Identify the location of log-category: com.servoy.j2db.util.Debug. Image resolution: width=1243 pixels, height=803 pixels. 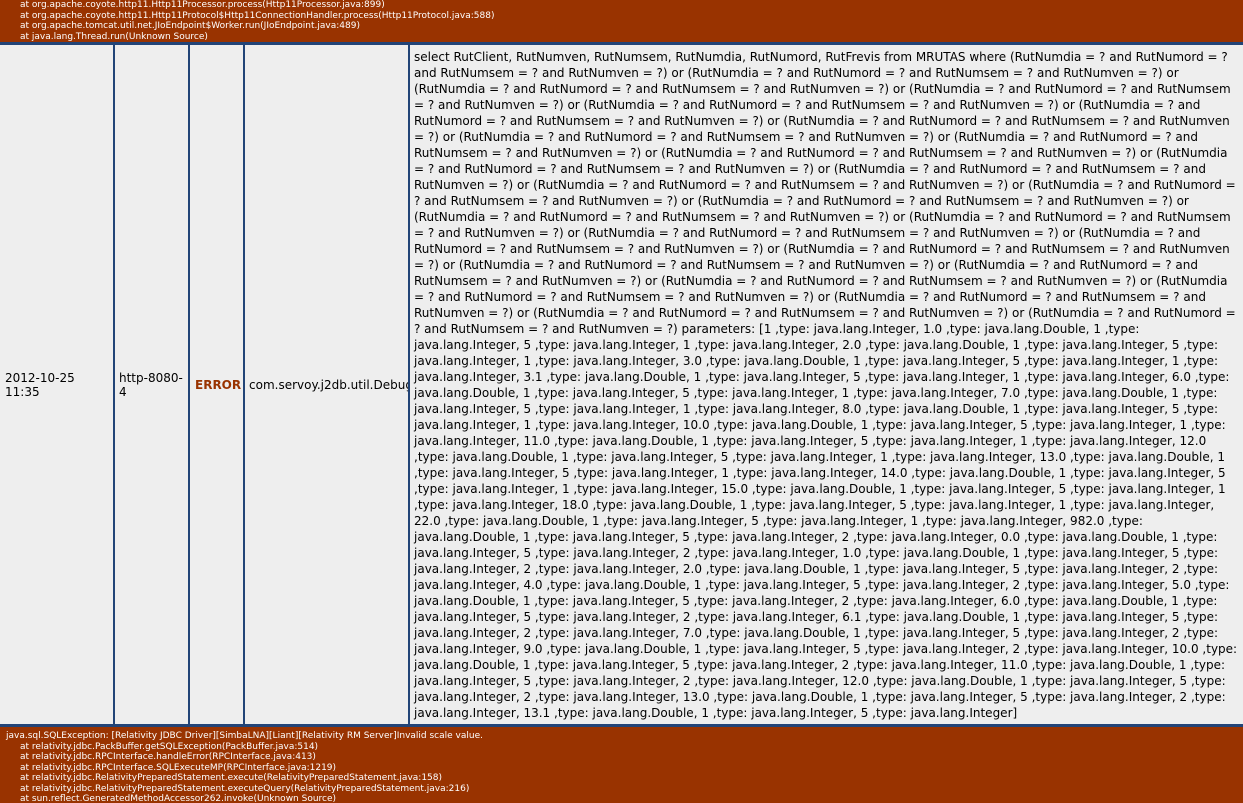
(328, 384).